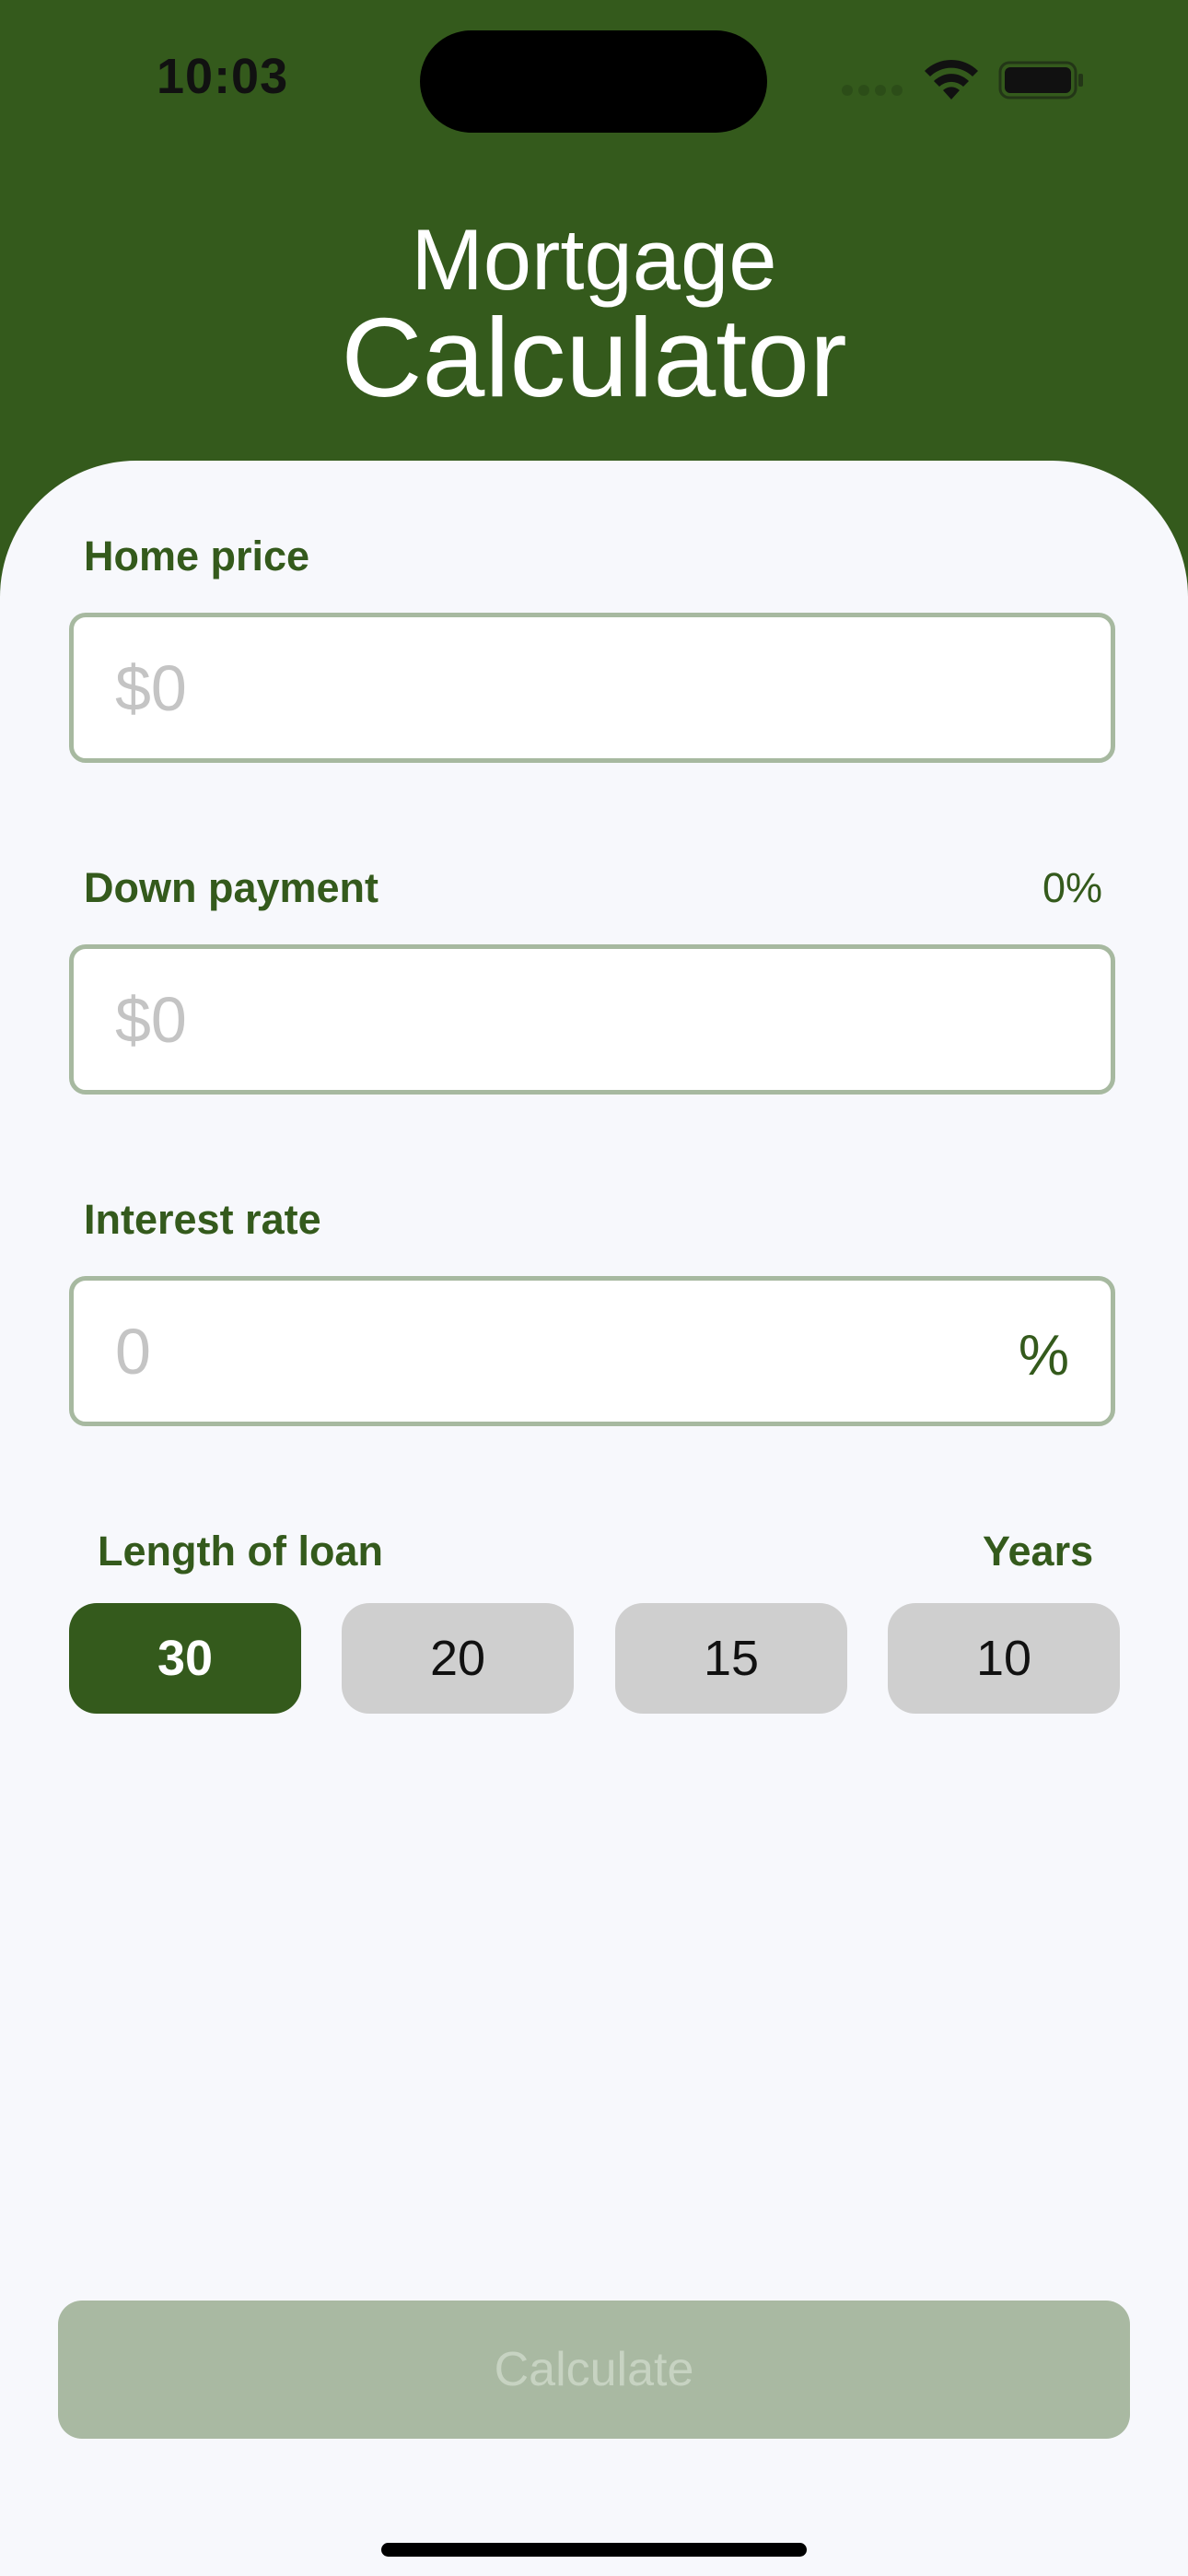 This screenshot has width=1188, height=2576. Describe the element at coordinates (594, 1659) in the screenshot. I see `loan-length-options: 30 20 15 10` at that location.